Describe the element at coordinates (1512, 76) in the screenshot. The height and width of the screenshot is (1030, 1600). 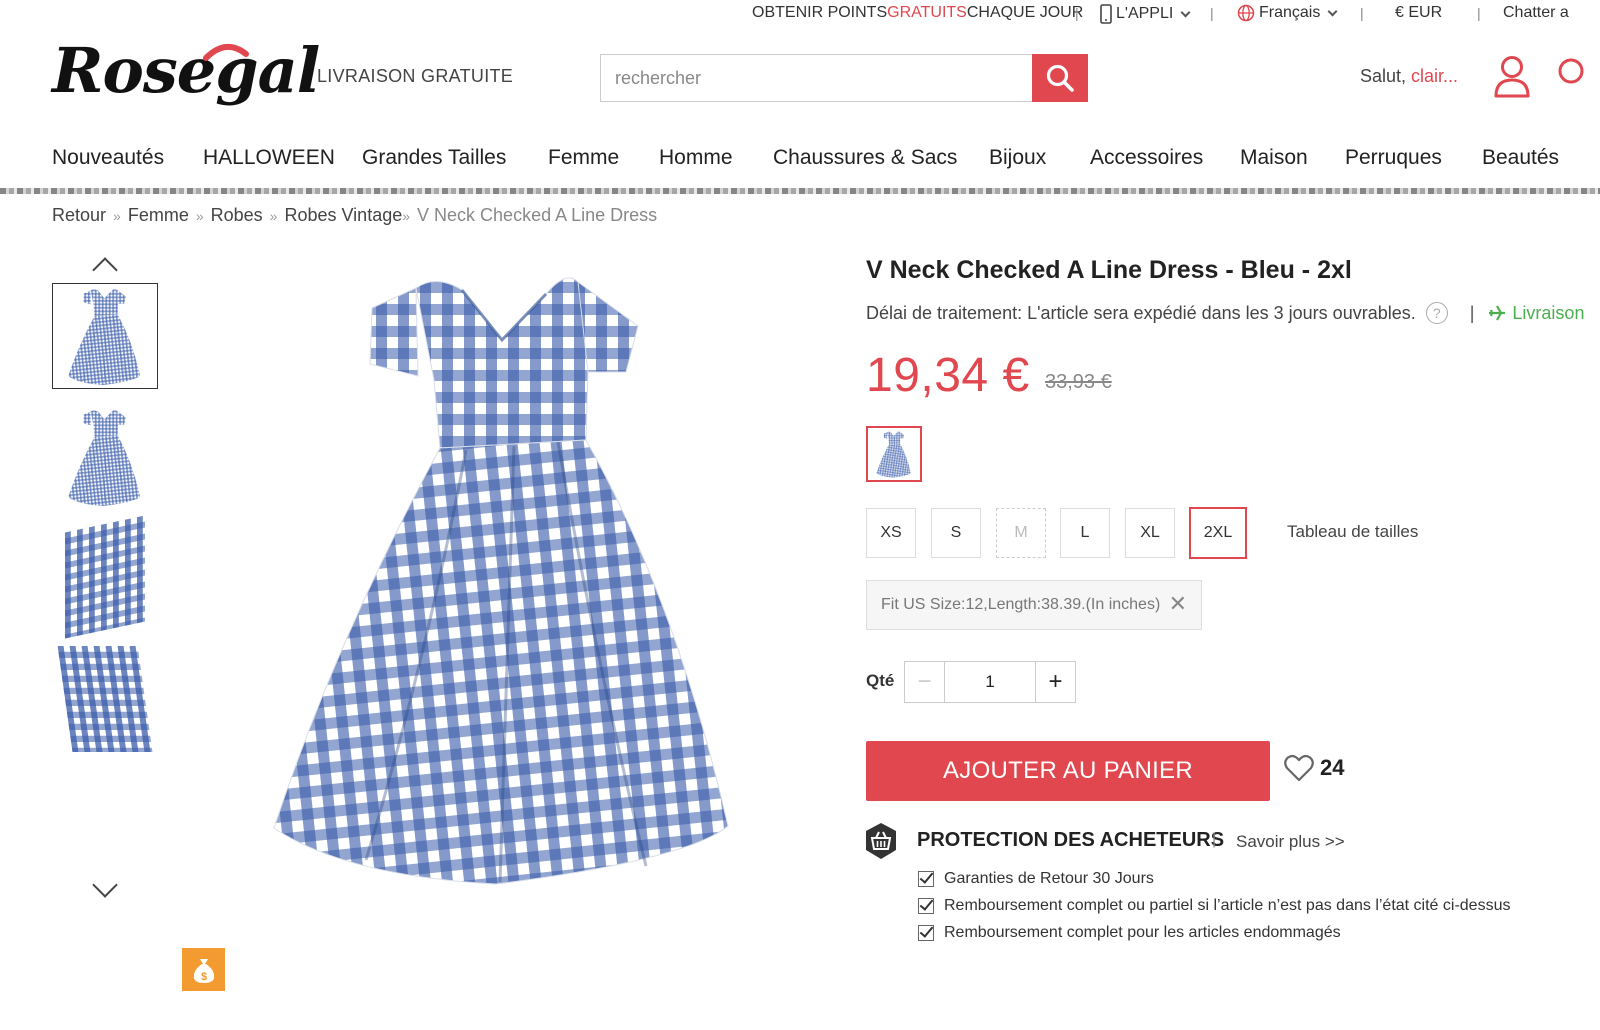
I see `user-account-icon` at that location.